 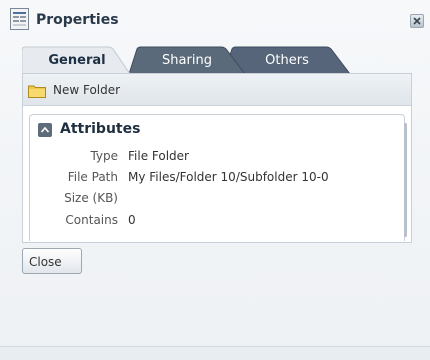 What do you see at coordinates (92, 177) in the screenshot?
I see `attribute-label: File Path` at bounding box center [92, 177].